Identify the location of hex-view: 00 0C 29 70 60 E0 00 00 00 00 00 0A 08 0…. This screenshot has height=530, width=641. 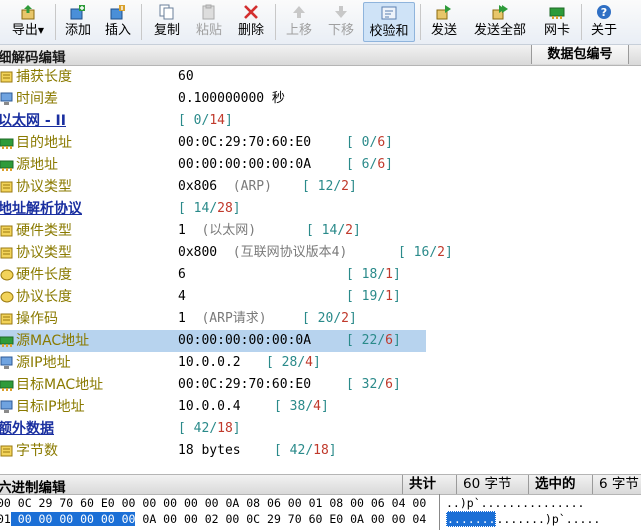
(320, 512).